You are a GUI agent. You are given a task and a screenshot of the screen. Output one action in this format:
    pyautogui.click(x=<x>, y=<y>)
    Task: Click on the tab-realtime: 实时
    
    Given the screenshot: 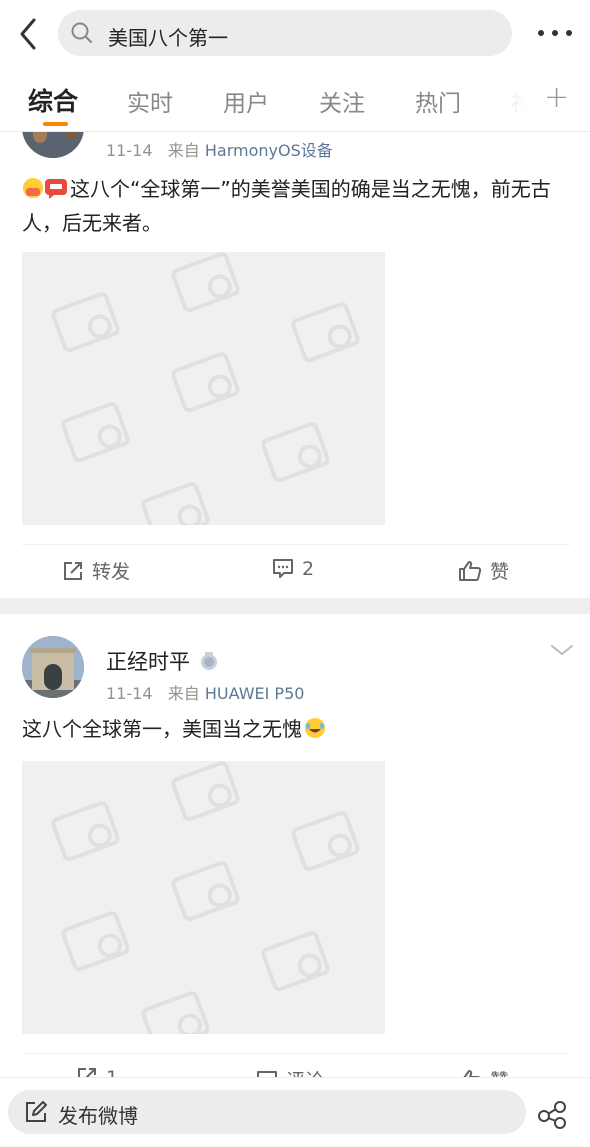 What is the action you would take?
    pyautogui.click(x=150, y=101)
    